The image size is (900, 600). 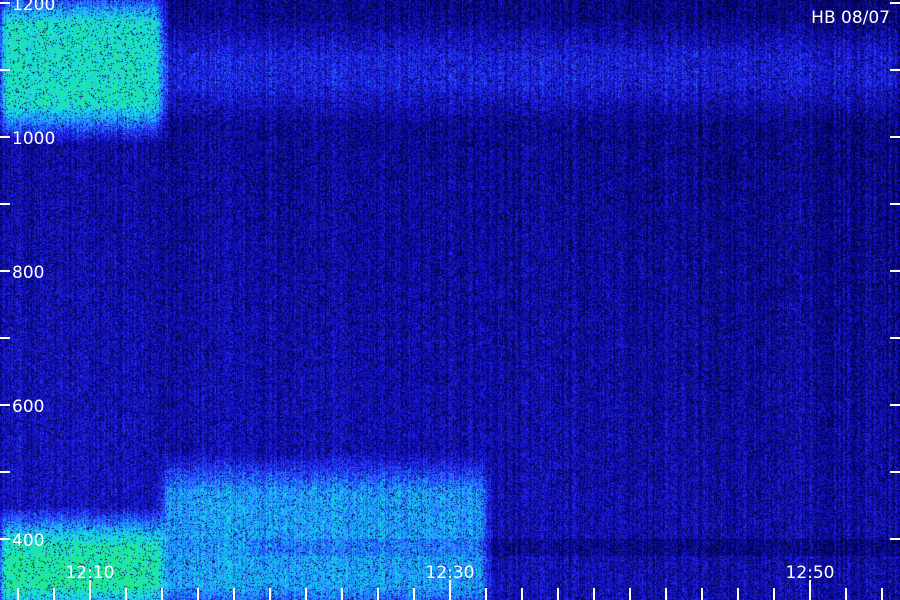 What do you see at coordinates (850, 18) in the screenshot?
I see `chart-title: HB 08/07` at bounding box center [850, 18].